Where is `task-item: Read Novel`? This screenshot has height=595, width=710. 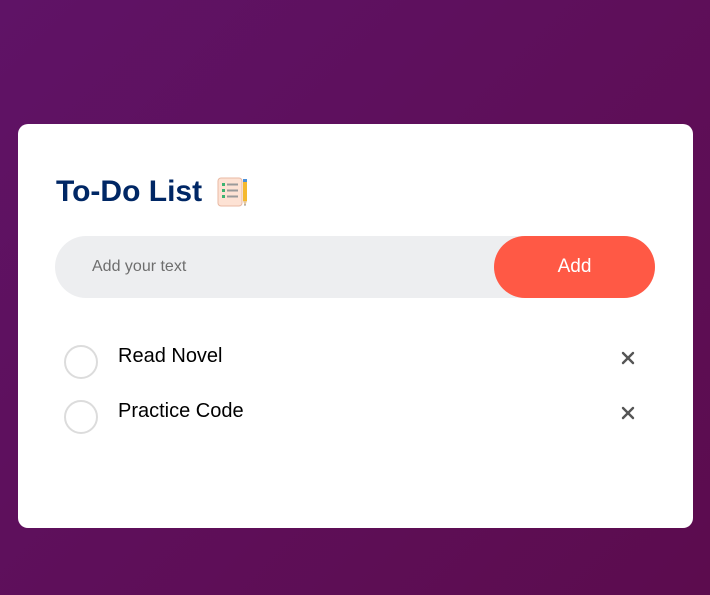 task-item: Read Novel is located at coordinates (354, 363).